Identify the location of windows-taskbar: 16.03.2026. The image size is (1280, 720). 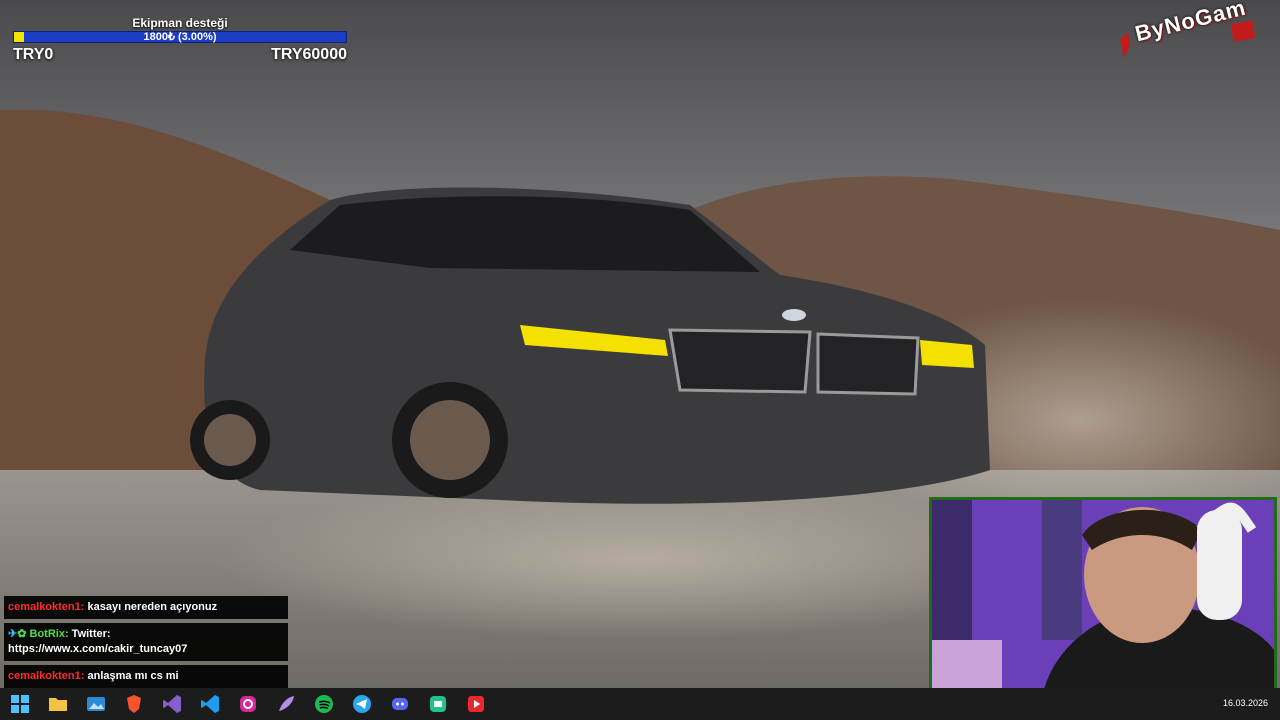
(640, 704).